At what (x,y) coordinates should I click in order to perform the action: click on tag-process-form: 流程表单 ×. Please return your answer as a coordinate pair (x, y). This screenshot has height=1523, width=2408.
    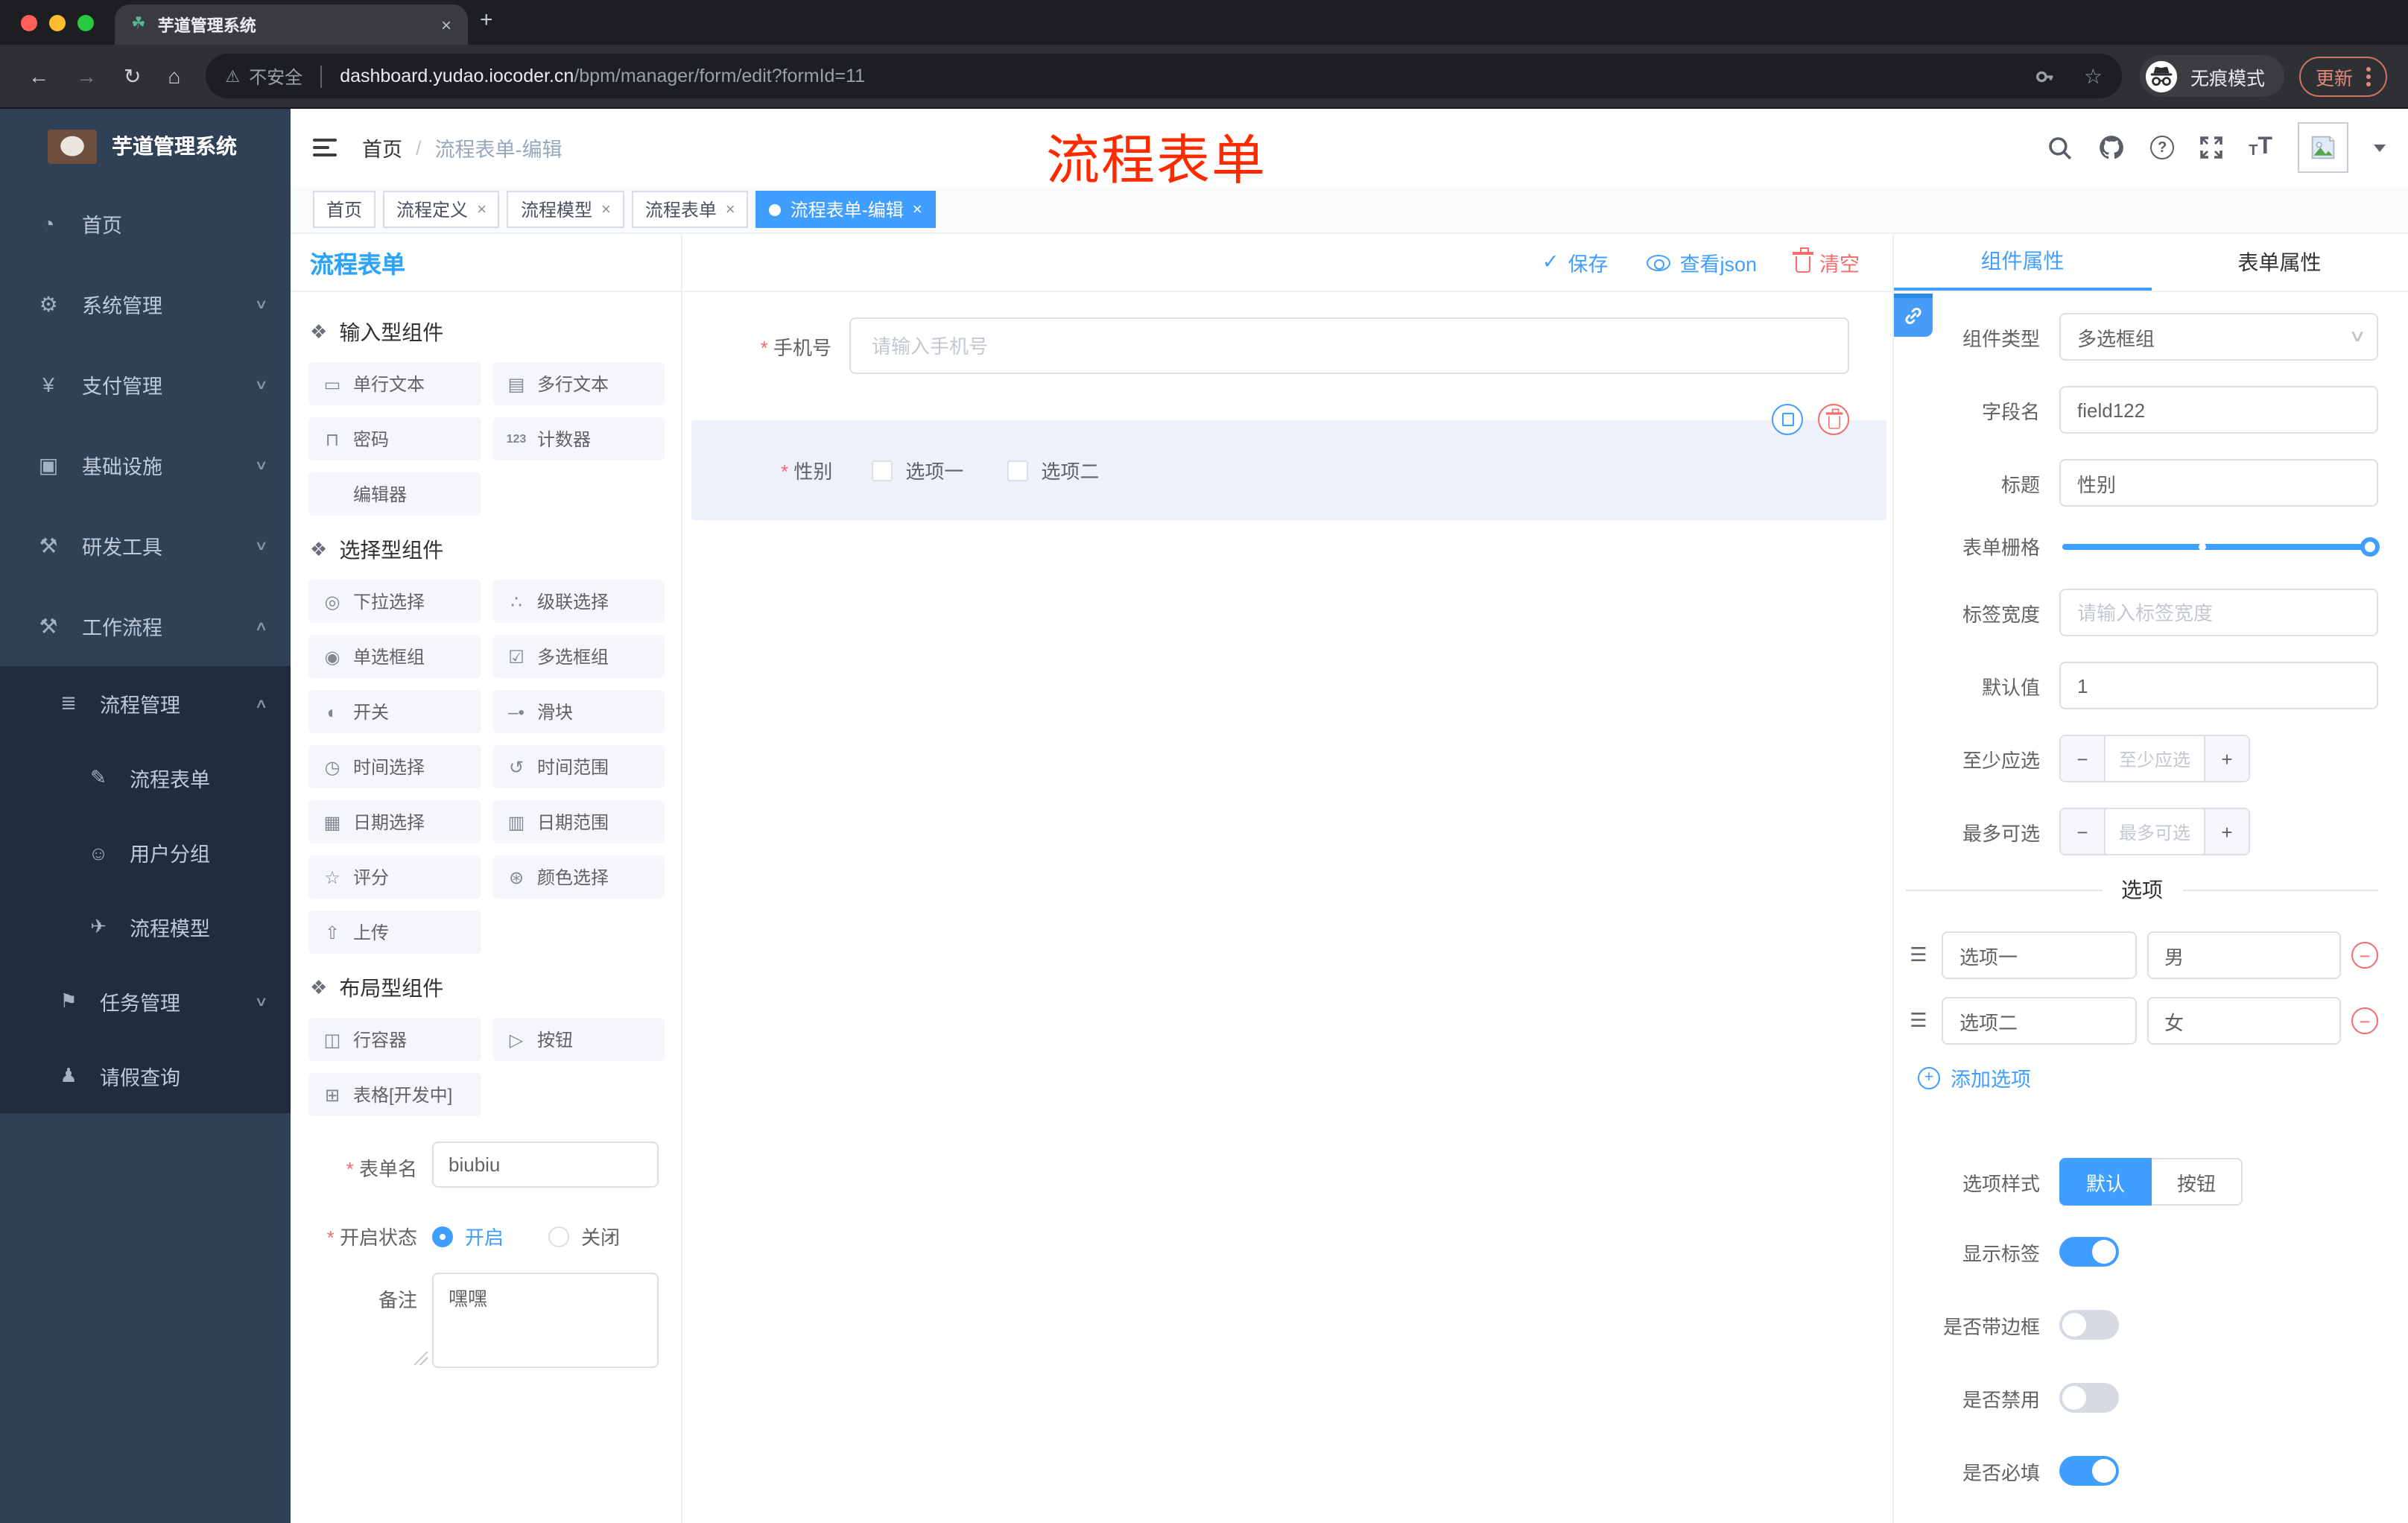
    Looking at the image, I should click on (690, 210).